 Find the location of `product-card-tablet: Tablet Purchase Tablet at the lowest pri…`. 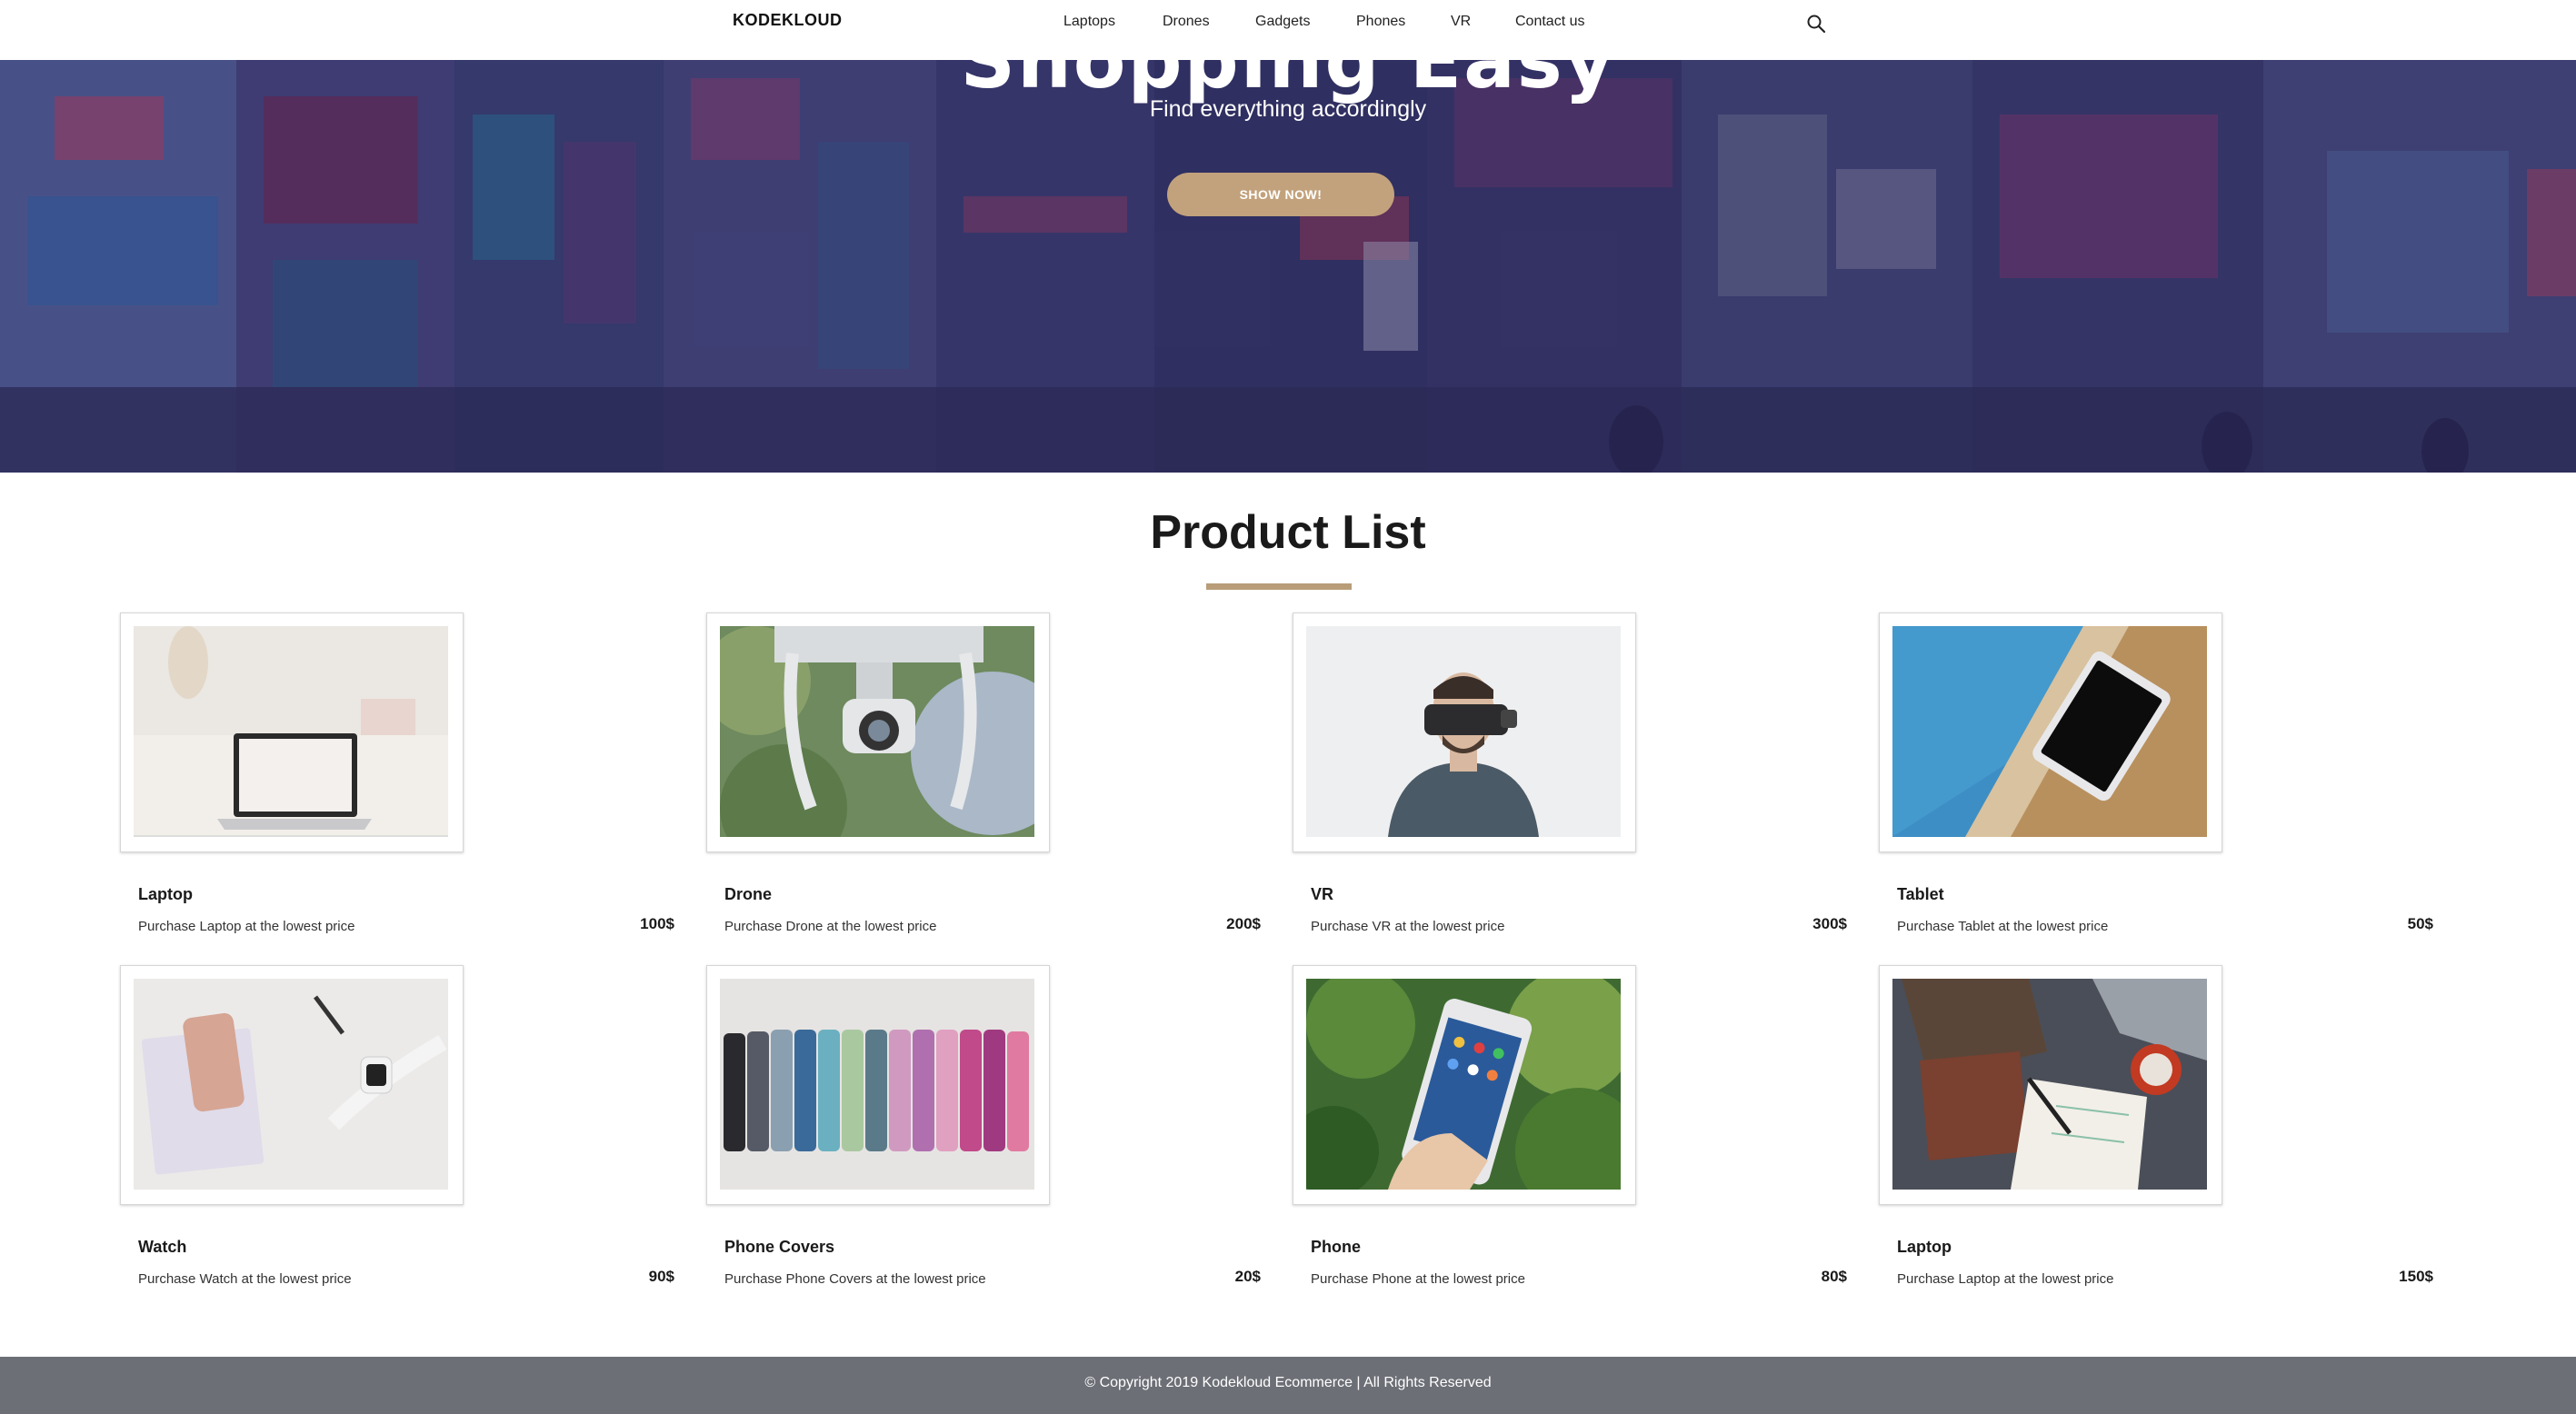

product-card-tablet: Tablet Purchase Tablet at the lowest pri… is located at coordinates (2170, 790).